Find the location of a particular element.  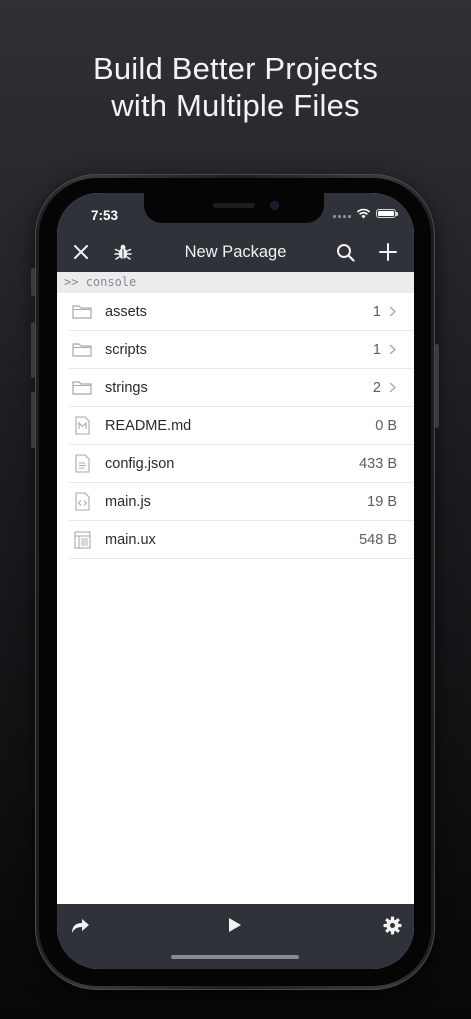

home-indicator is located at coordinates (235, 957).